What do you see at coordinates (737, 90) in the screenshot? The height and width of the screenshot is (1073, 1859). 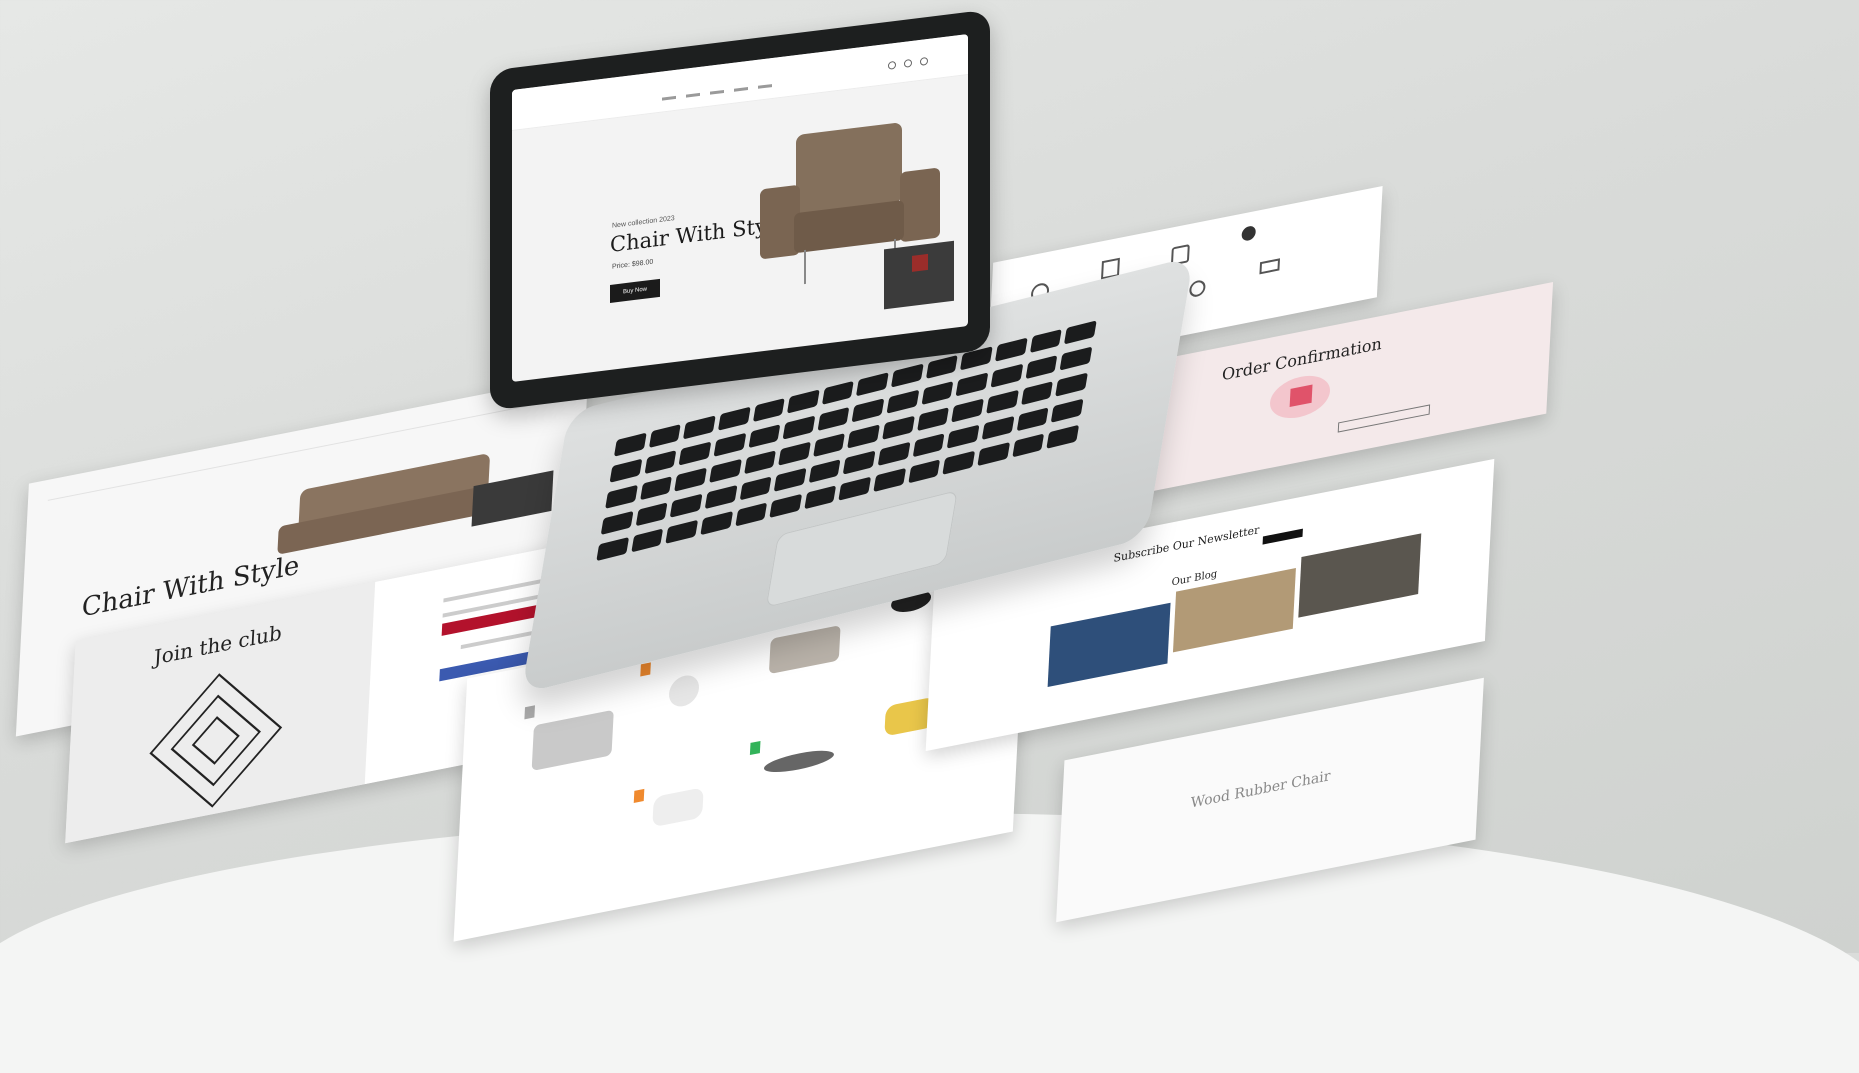 I see `screen-nav` at bounding box center [737, 90].